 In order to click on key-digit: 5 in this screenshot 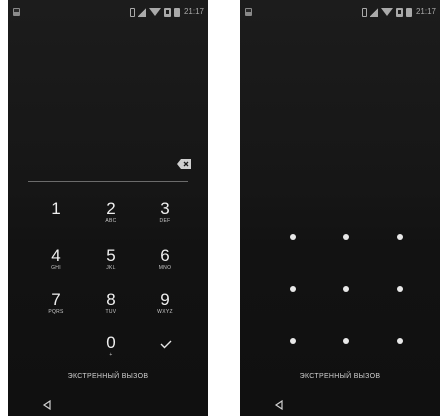, I will do `click(111, 255)`.